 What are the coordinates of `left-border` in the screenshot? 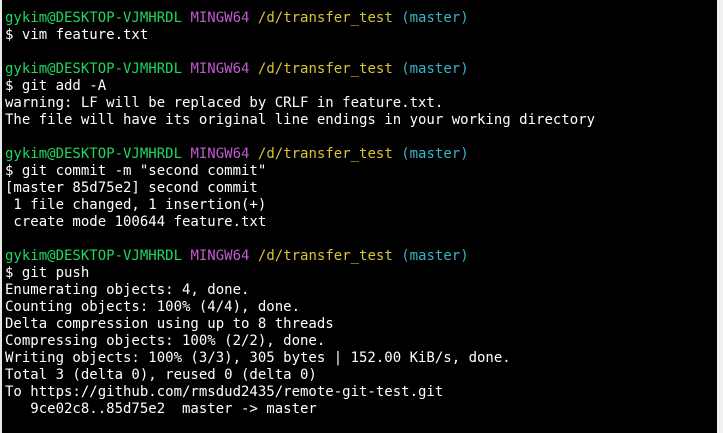 It's located at (1, 216).